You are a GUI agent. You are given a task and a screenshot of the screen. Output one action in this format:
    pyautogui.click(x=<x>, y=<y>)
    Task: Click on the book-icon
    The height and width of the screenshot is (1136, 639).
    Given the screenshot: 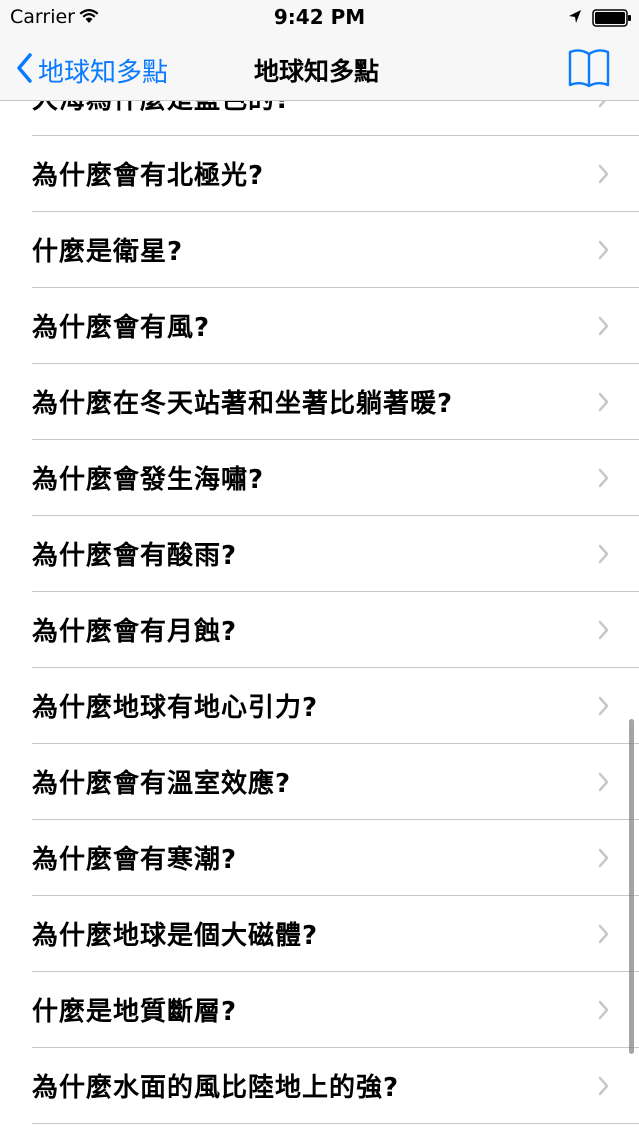 What is the action you would take?
    pyautogui.click(x=589, y=68)
    